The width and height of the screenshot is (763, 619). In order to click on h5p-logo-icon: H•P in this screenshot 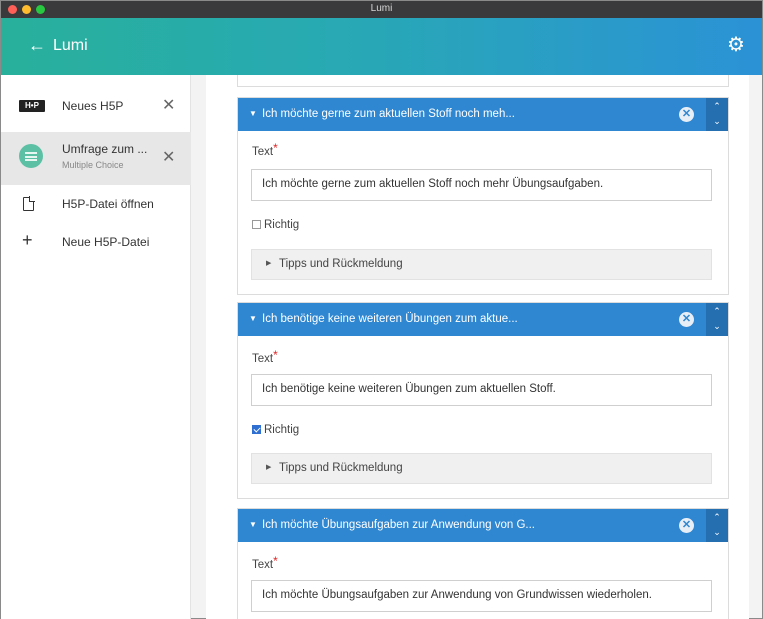, I will do `click(32, 106)`.